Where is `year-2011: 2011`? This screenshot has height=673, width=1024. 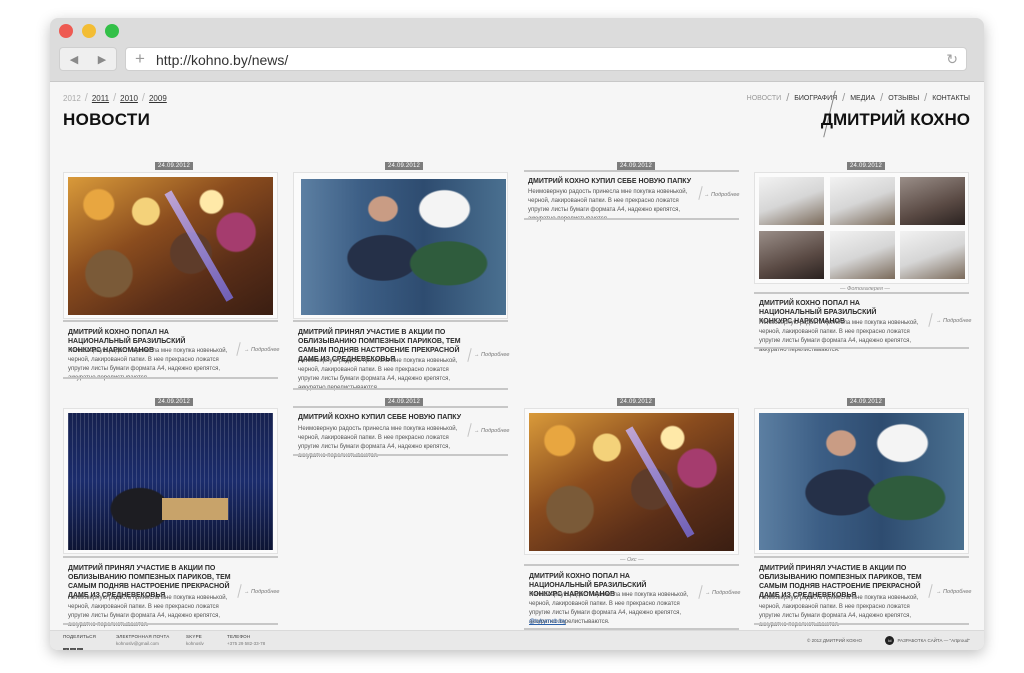
year-2011: 2011 is located at coordinates (100, 98).